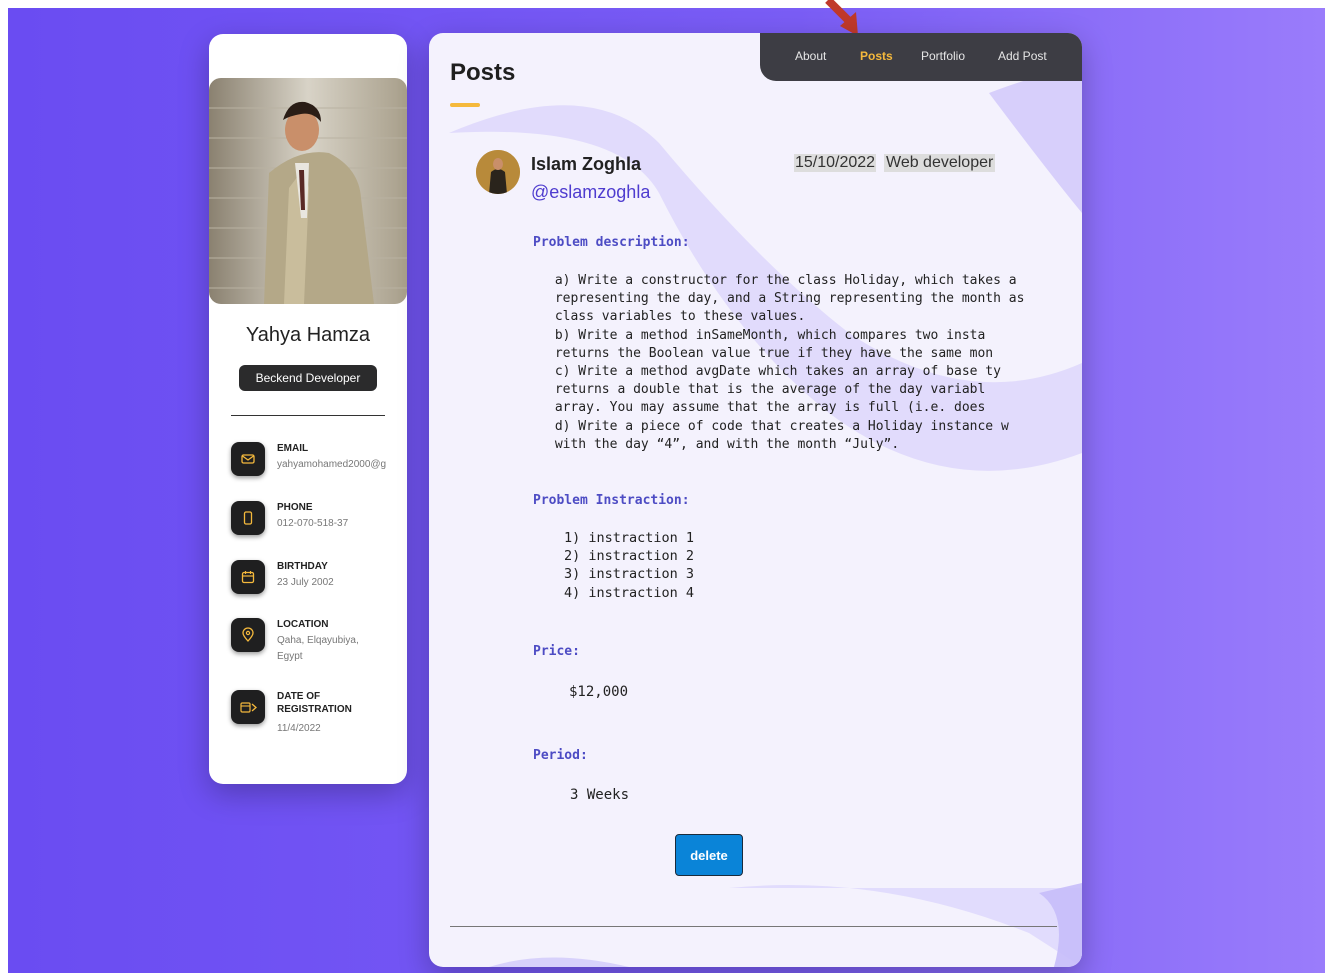  What do you see at coordinates (299, 728) in the screenshot?
I see `contact-value: 11/4/2022` at bounding box center [299, 728].